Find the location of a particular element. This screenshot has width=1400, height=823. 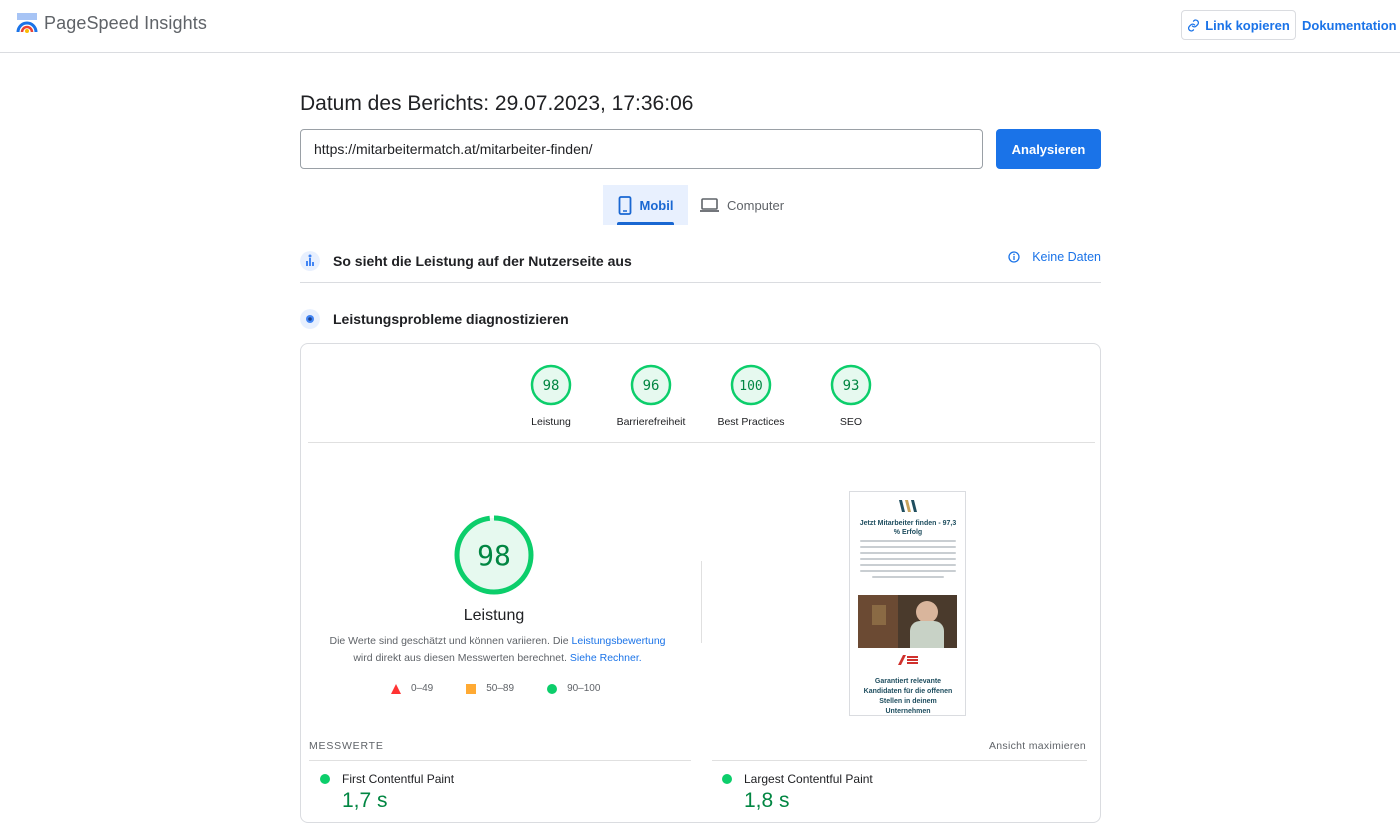

gauge-value: 98 is located at coordinates (551, 386).